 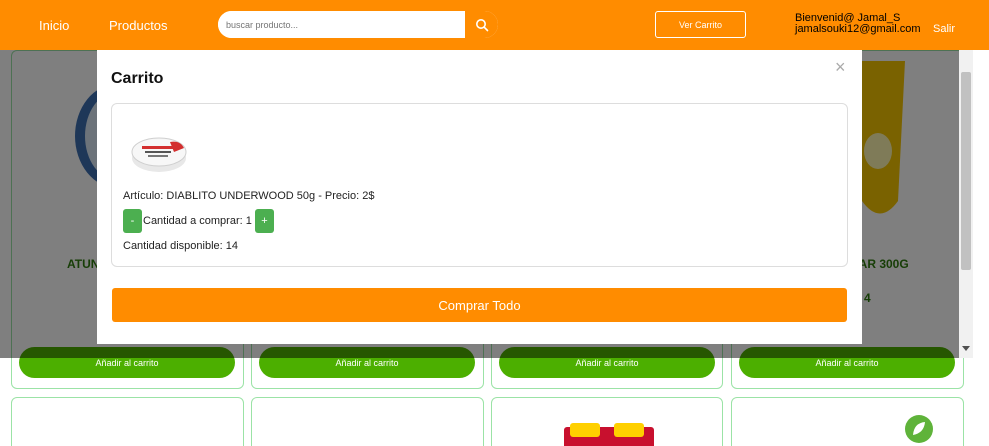 I want to click on scroll-down-icon, so click(x=966, y=348).